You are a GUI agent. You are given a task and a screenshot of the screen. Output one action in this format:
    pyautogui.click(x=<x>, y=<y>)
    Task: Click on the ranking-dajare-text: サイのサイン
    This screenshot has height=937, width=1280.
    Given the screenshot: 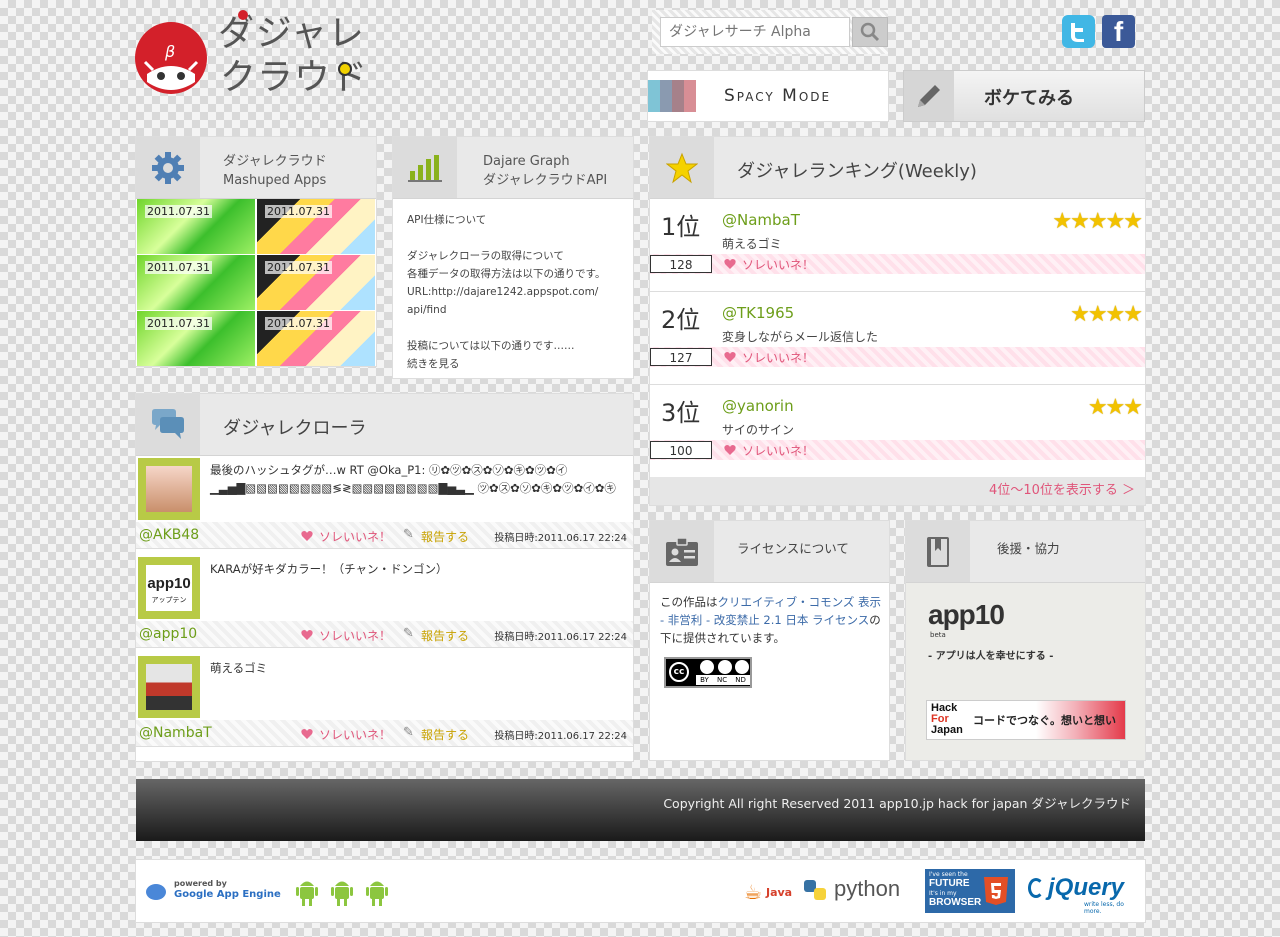 What is the action you would take?
    pyautogui.click(x=758, y=430)
    